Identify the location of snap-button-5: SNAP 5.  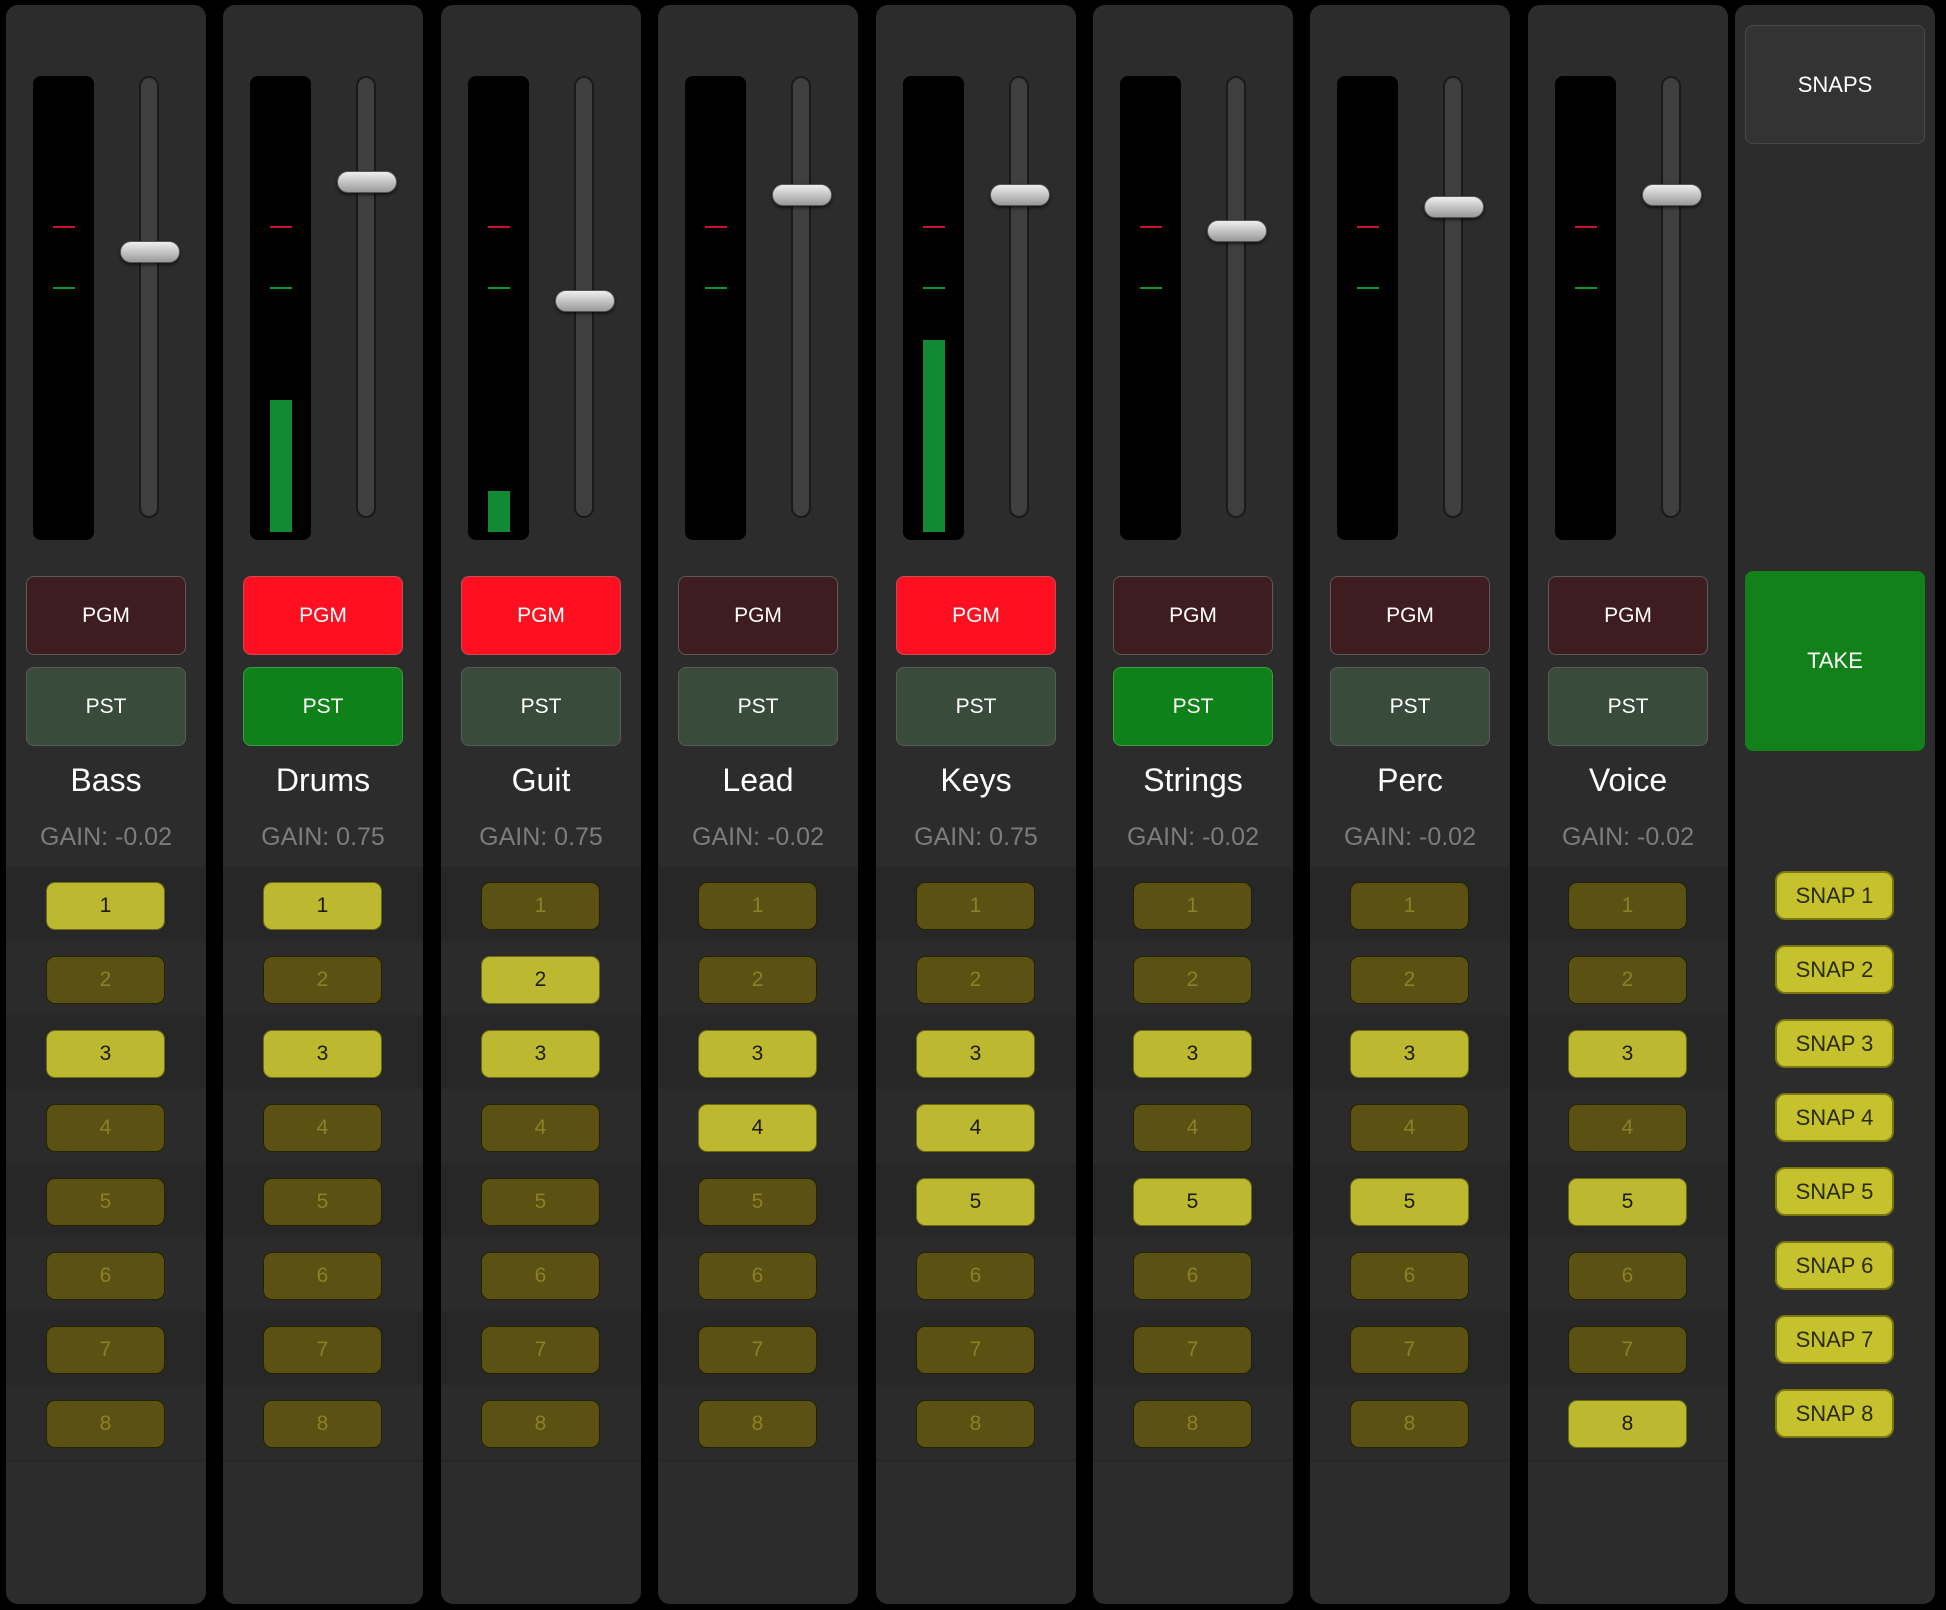
(1834, 1191).